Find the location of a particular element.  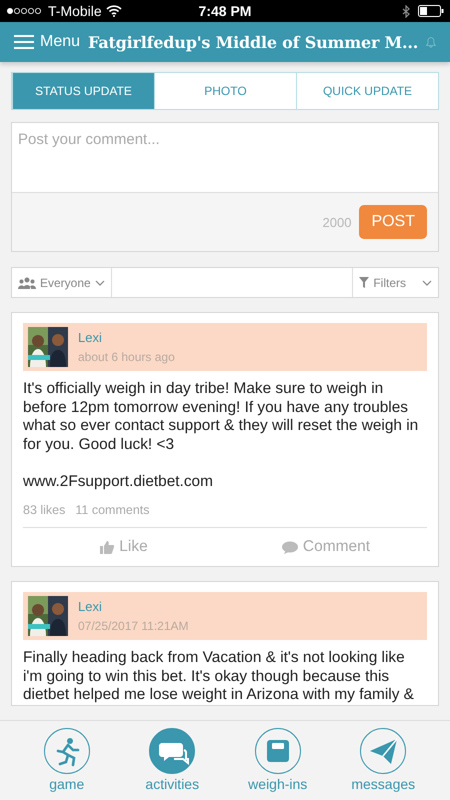

signal-icon is located at coordinates (25, 11).